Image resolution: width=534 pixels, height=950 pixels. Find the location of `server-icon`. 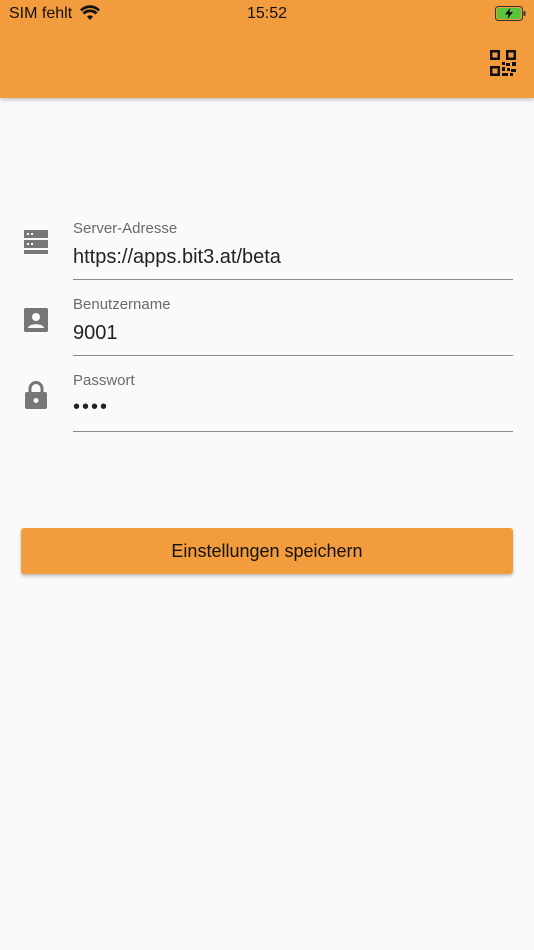

server-icon is located at coordinates (36, 242).